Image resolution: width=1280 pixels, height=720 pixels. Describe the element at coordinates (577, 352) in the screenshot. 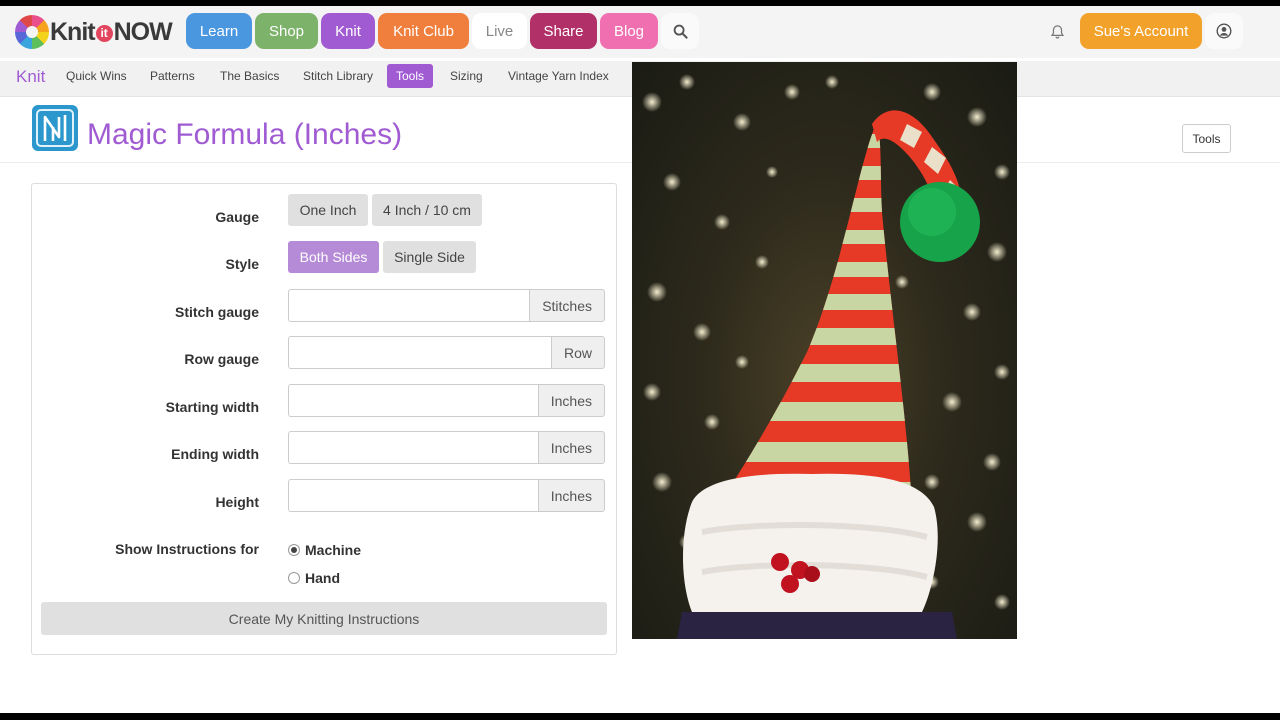

I see `row-gauge-unit: Row` at that location.